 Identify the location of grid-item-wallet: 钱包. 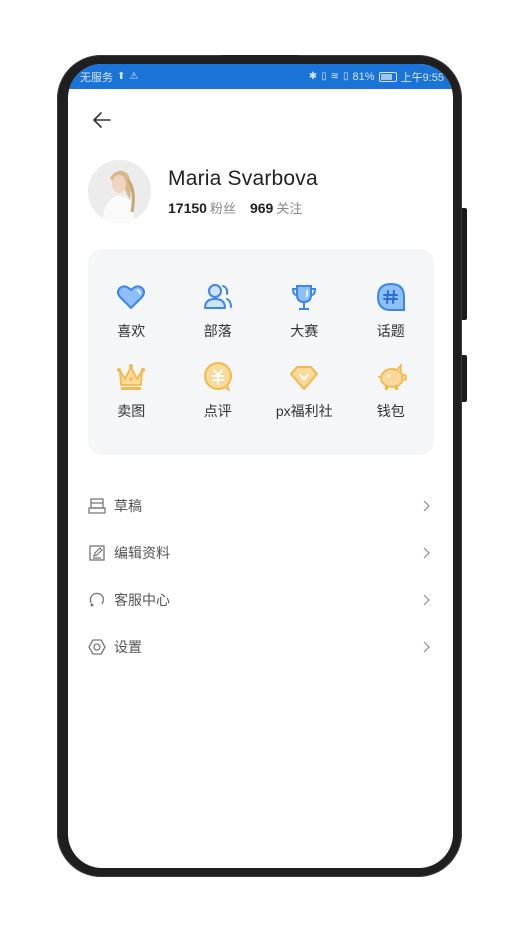
(391, 390).